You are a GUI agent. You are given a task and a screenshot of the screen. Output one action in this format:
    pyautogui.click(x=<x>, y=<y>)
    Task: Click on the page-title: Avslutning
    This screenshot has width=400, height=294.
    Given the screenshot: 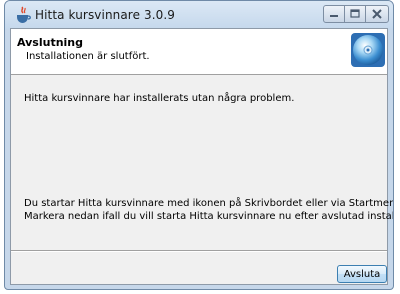 What is the action you would take?
    pyautogui.click(x=50, y=42)
    